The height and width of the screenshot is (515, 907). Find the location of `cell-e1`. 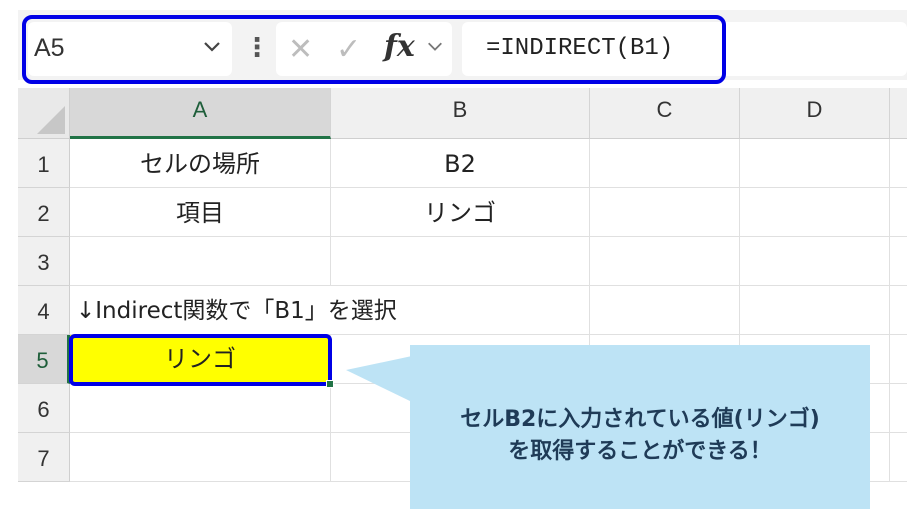

cell-e1 is located at coordinates (898, 163).